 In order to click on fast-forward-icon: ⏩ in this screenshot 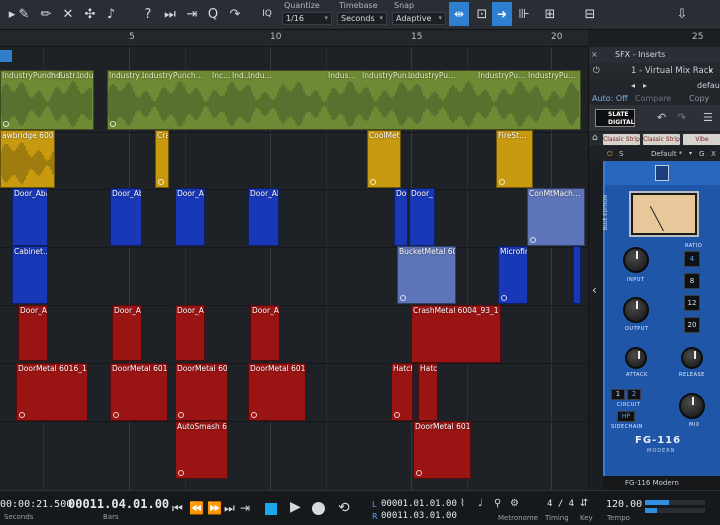, I will do `click(214, 508)`.